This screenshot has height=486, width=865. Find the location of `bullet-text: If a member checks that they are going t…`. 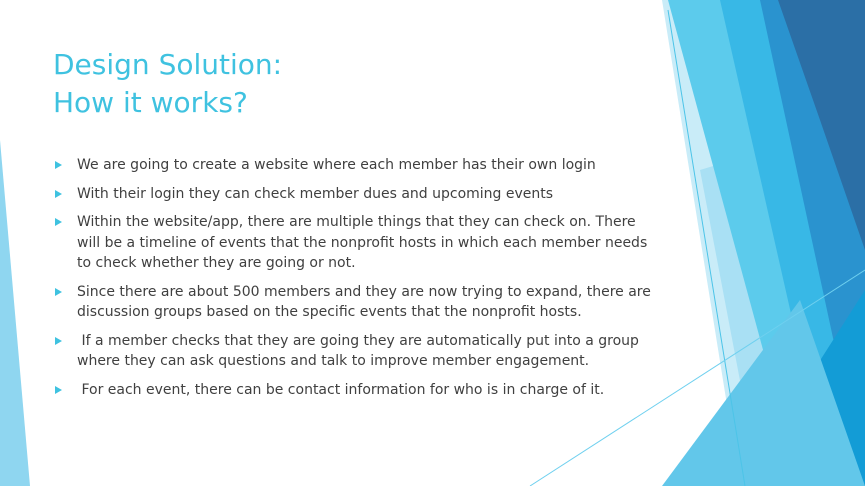

bullet-text: If a member checks that they are going t… is located at coordinates (360, 351).